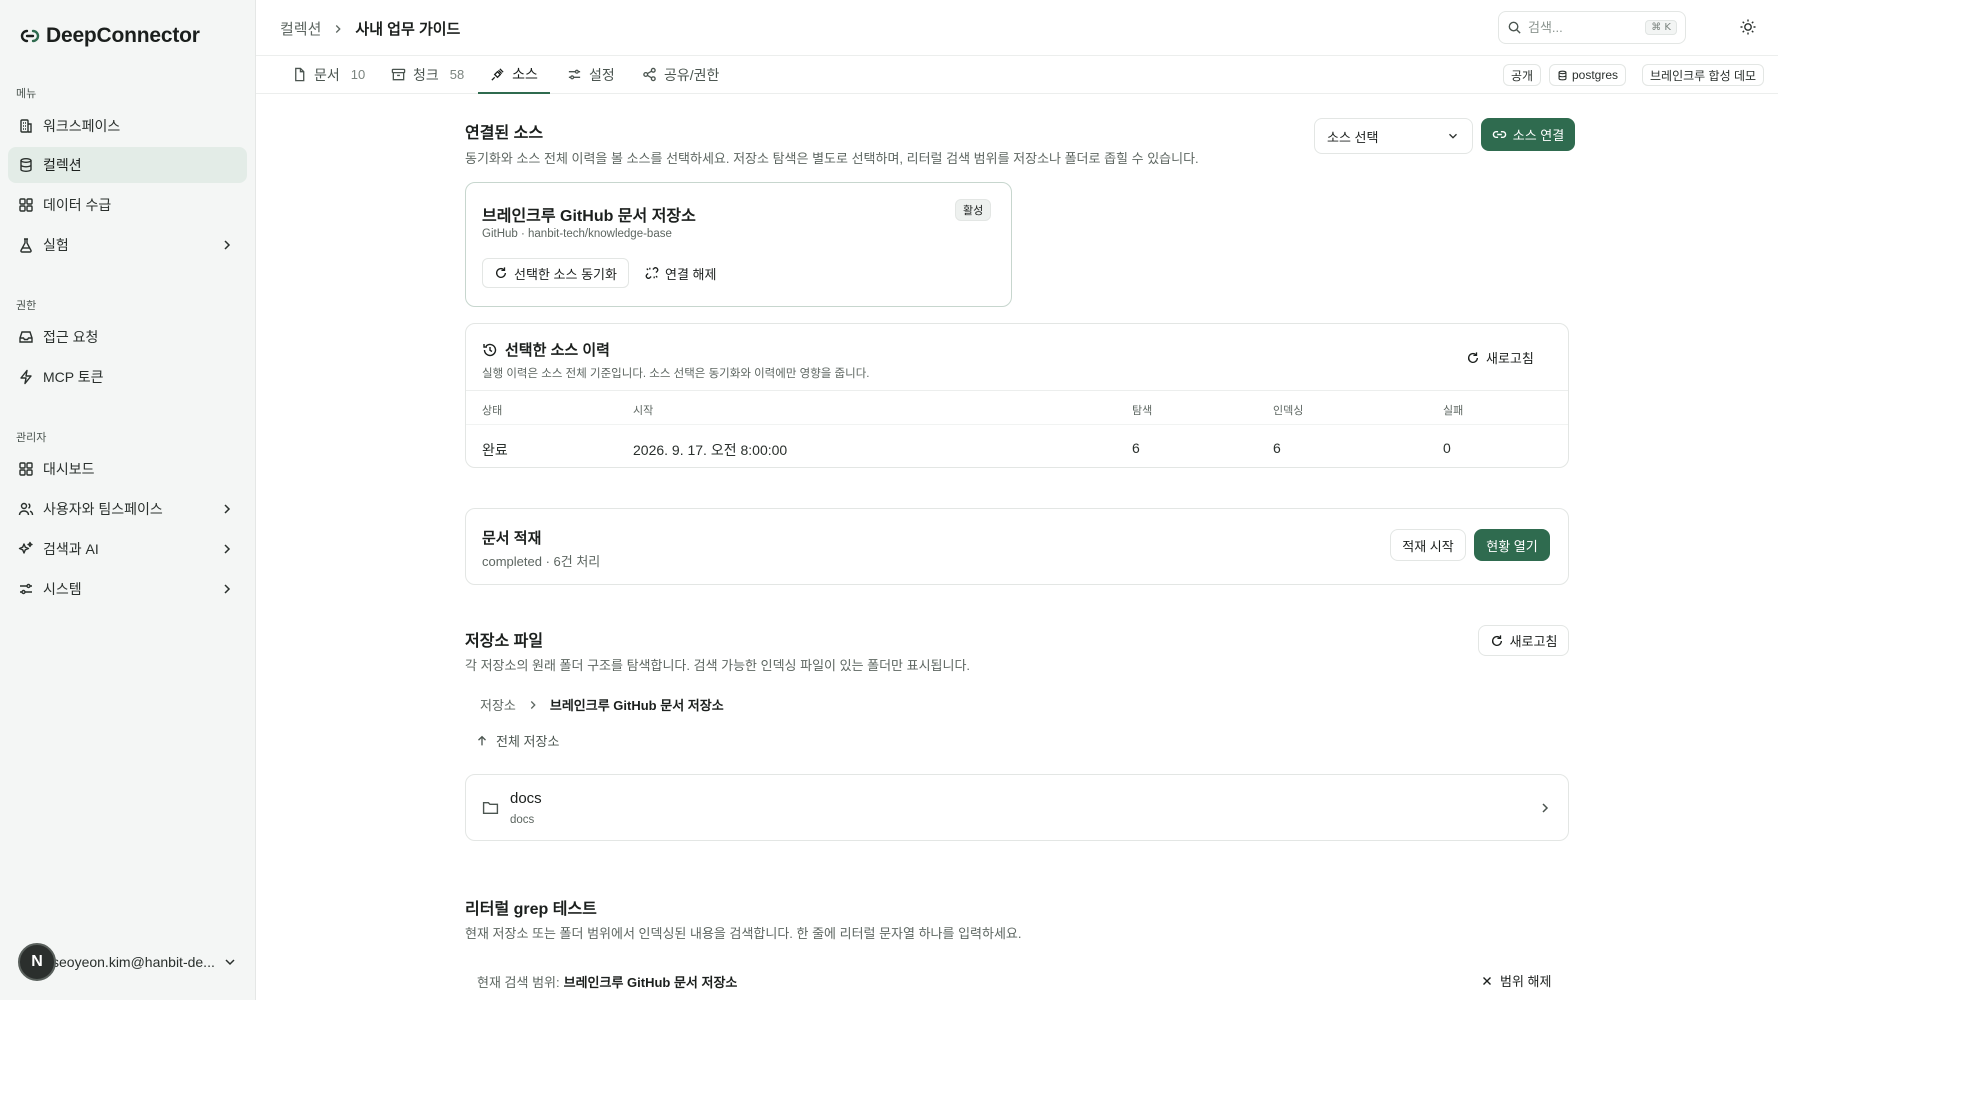 Image resolution: width=1974 pixels, height=1111 pixels. Describe the element at coordinates (602, 74) in the screenshot. I see `tab-label: 설정` at that location.